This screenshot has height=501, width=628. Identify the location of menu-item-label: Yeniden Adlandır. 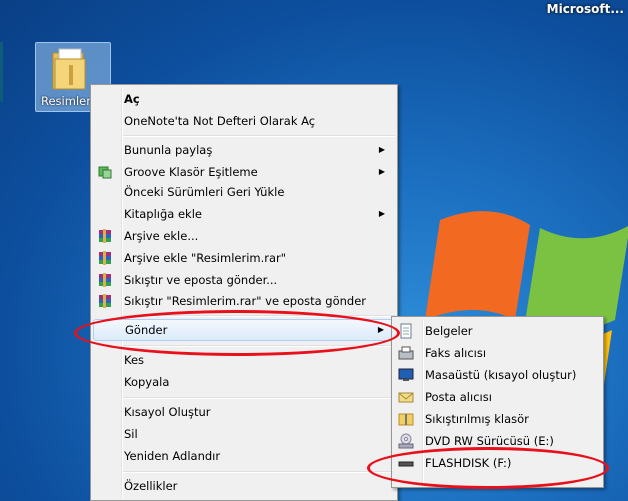
(172, 456).